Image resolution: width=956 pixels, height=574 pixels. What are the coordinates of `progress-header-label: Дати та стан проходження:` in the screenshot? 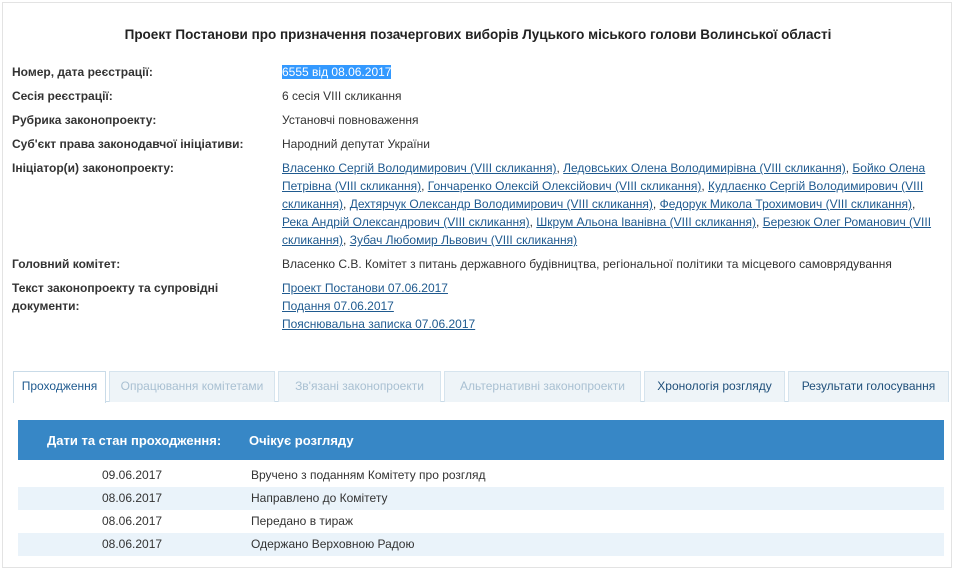 It's located at (134, 440).